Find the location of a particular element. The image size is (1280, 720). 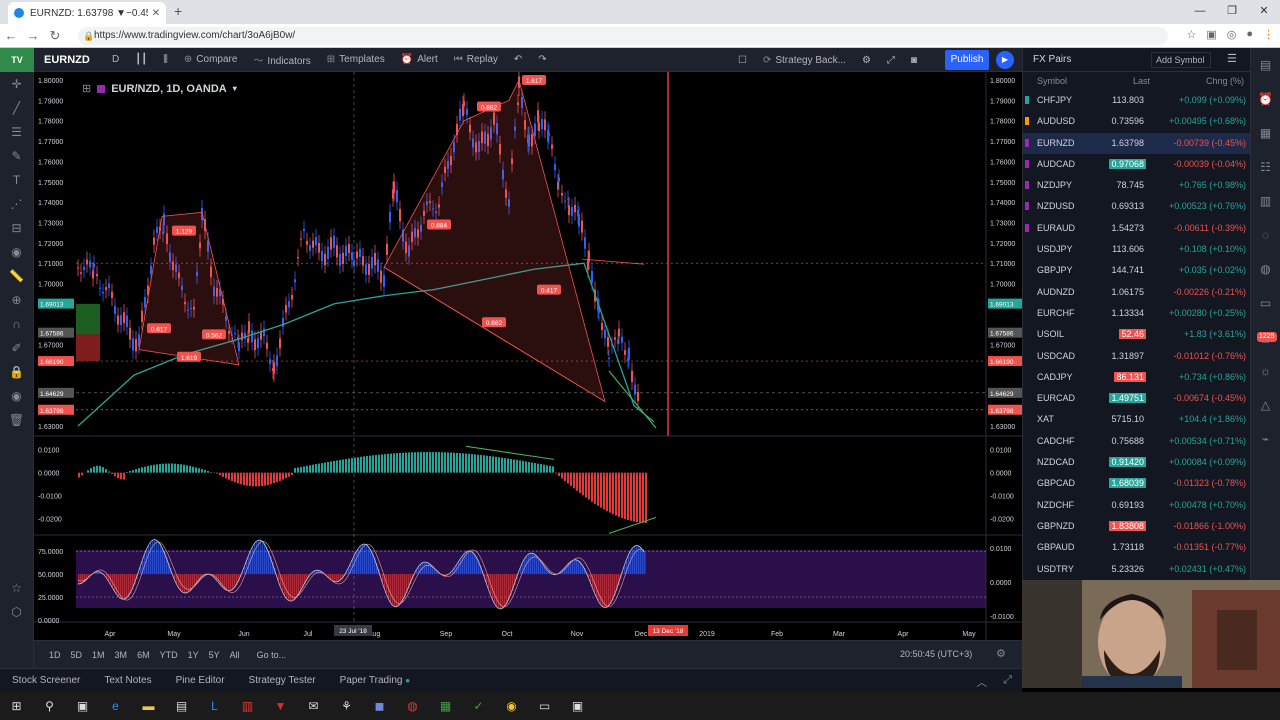

profile-icon: ● is located at coordinates (1249, 34).